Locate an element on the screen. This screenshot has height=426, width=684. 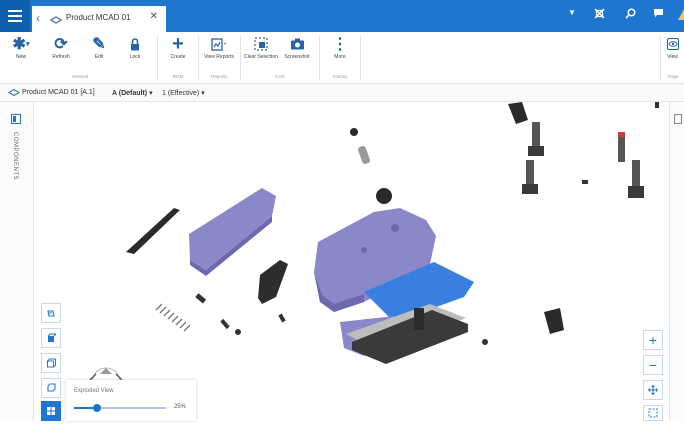
components-tab-label: COMPONENTS is located at coordinates (15, 156).